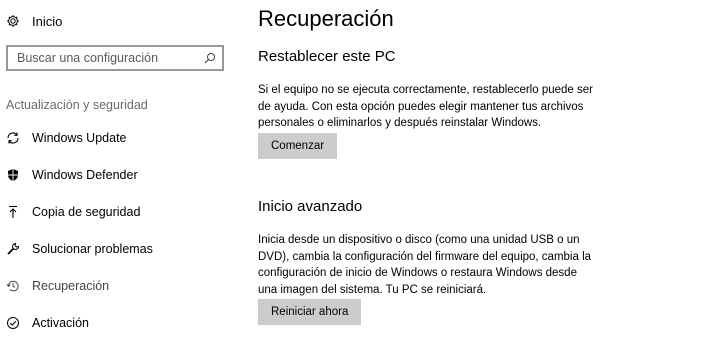  I want to click on sidebar-item-windows-defender: Windows Defender, so click(72, 175).